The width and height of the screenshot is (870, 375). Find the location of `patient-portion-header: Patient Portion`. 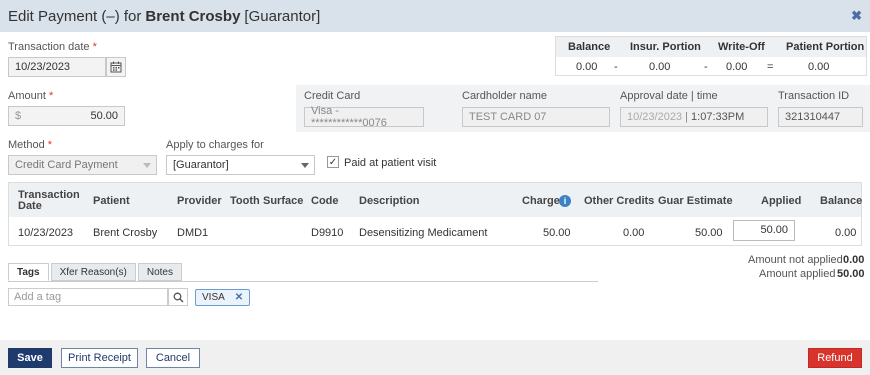

patient-portion-header: Patient Portion is located at coordinates (825, 47).